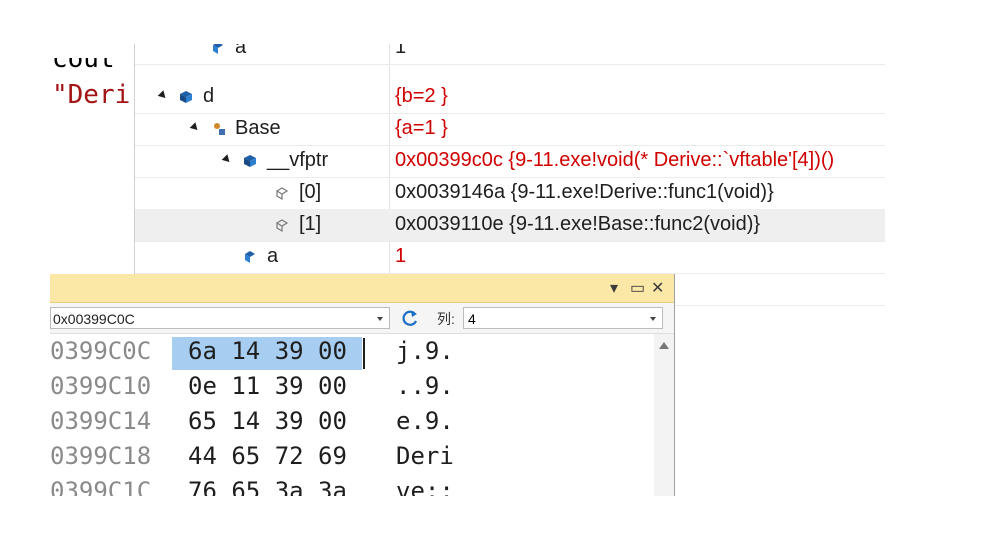 The image size is (986, 534). What do you see at coordinates (267, 486) in the screenshot?
I see `memory-bytes: 76 65 3a 3a` at bounding box center [267, 486].